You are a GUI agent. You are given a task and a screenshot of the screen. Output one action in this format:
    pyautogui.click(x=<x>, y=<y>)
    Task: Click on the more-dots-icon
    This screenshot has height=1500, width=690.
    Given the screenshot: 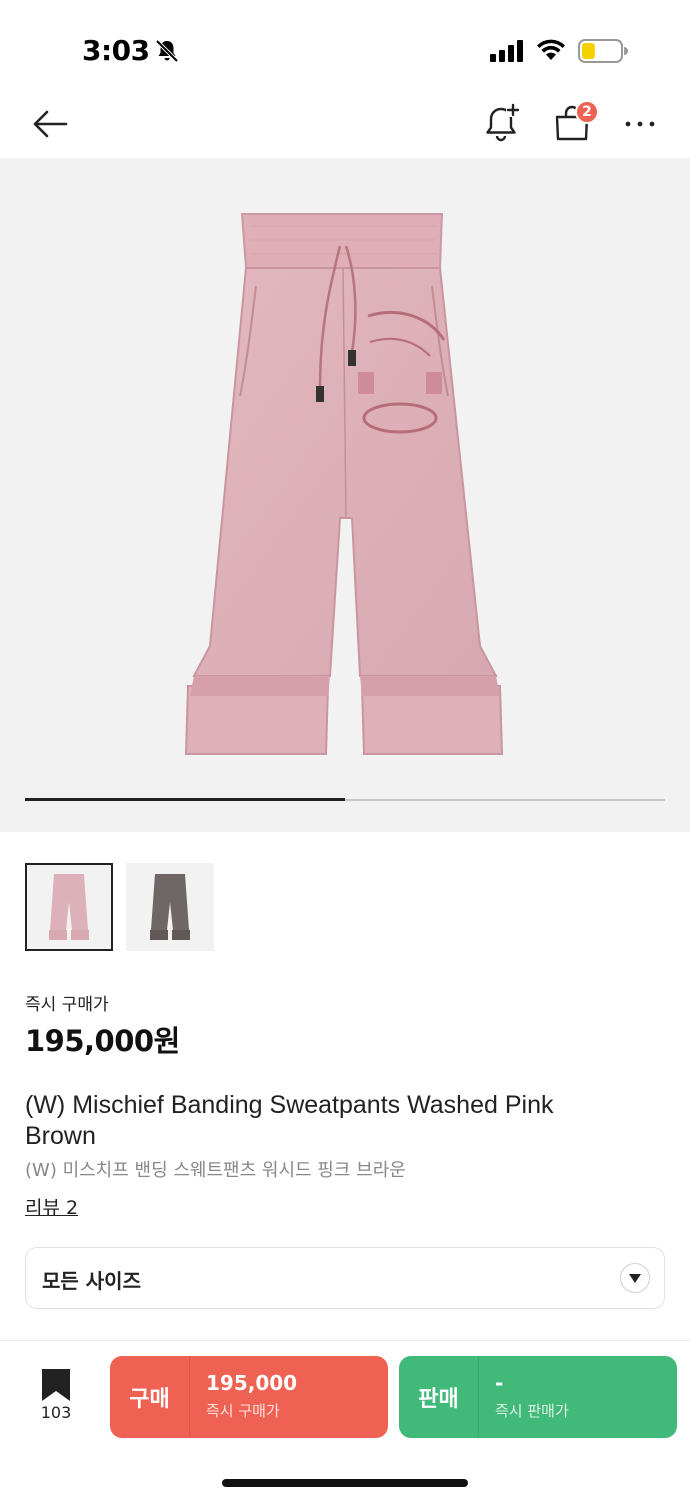 What is the action you would take?
    pyautogui.click(x=640, y=124)
    